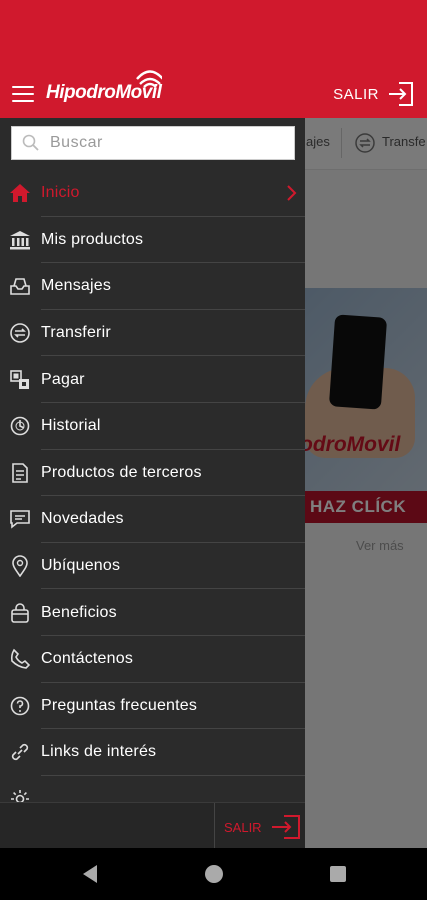  I want to click on menu-item-label: Ubíquenos, so click(81, 566).